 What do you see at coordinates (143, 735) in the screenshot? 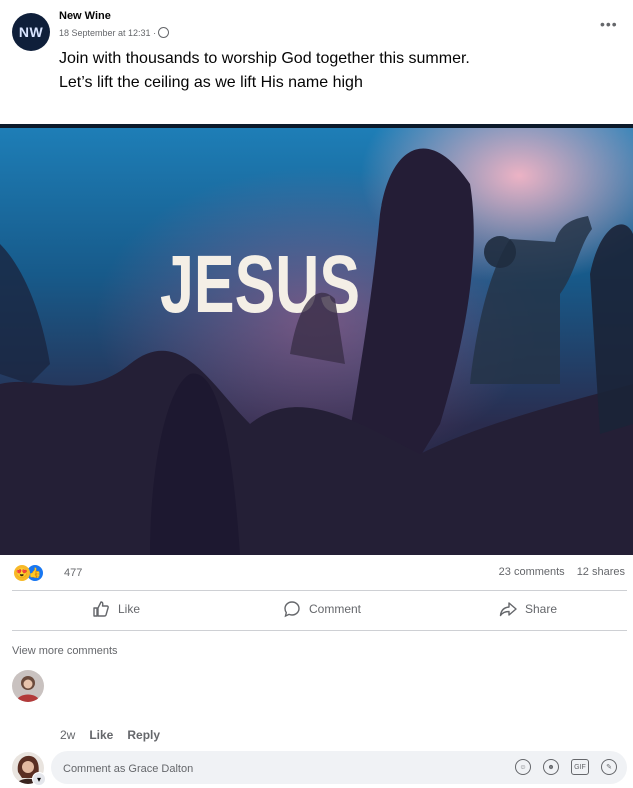
I see `comment-reply-link: Reply` at bounding box center [143, 735].